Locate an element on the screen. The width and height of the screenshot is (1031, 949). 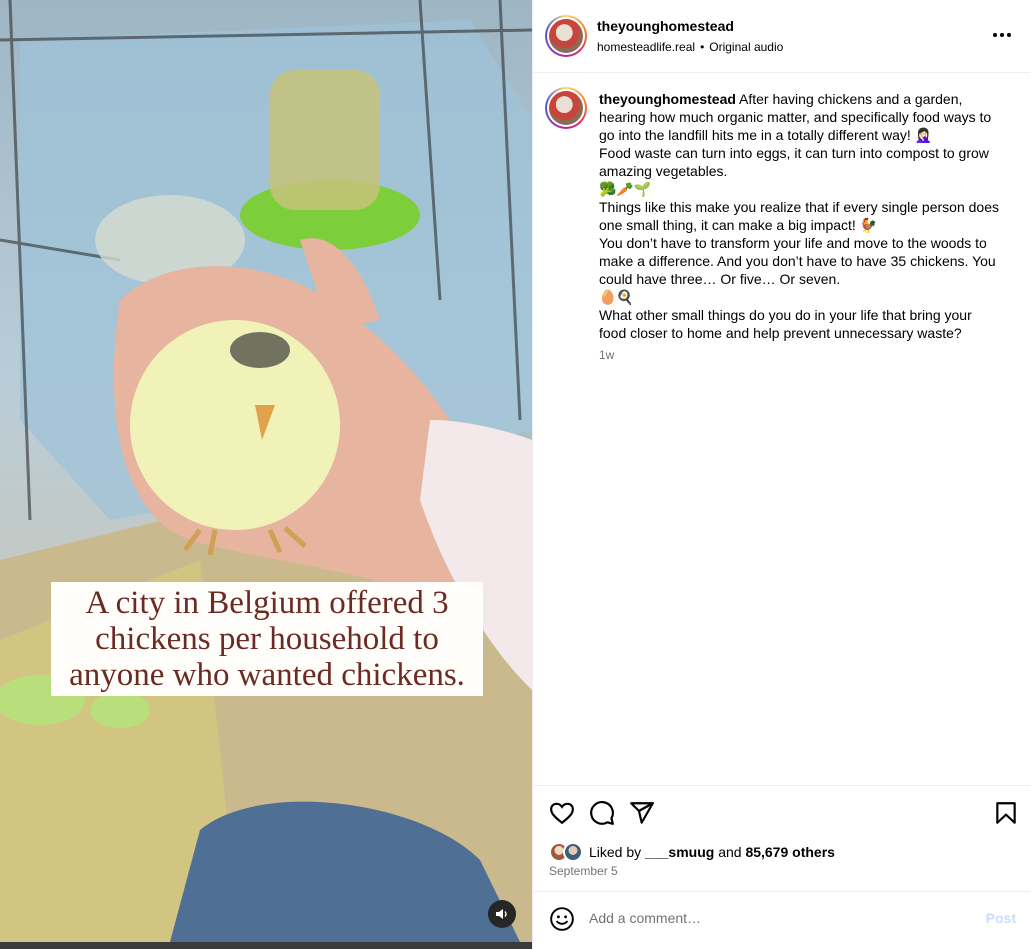
heart-icon is located at coordinates (562, 813).